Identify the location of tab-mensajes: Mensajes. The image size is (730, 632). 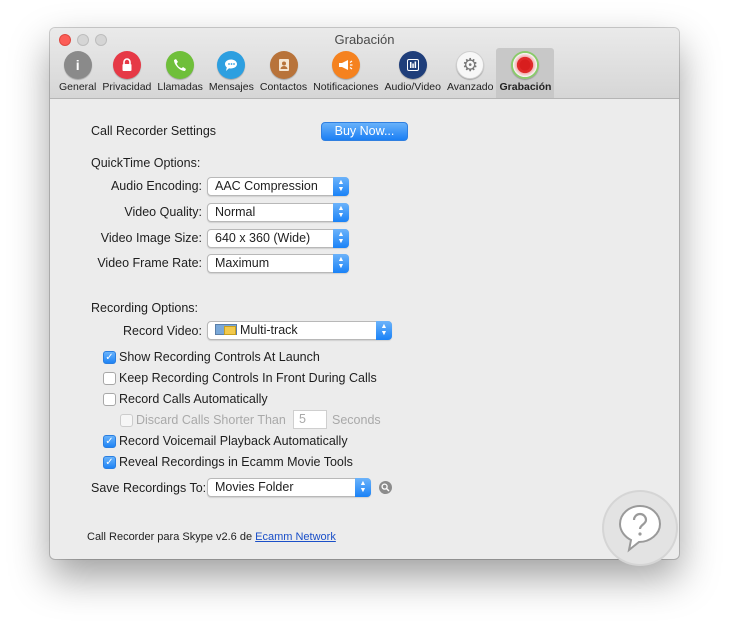
(231, 73).